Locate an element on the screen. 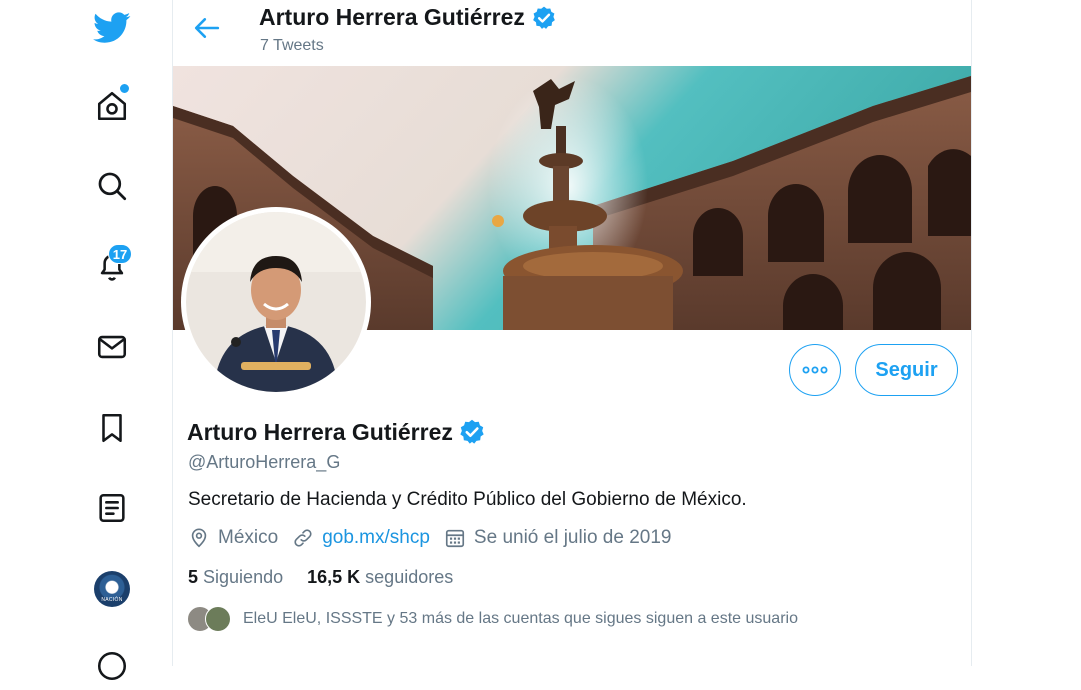 This screenshot has width=1081, height=690. location-item: México is located at coordinates (233, 538).